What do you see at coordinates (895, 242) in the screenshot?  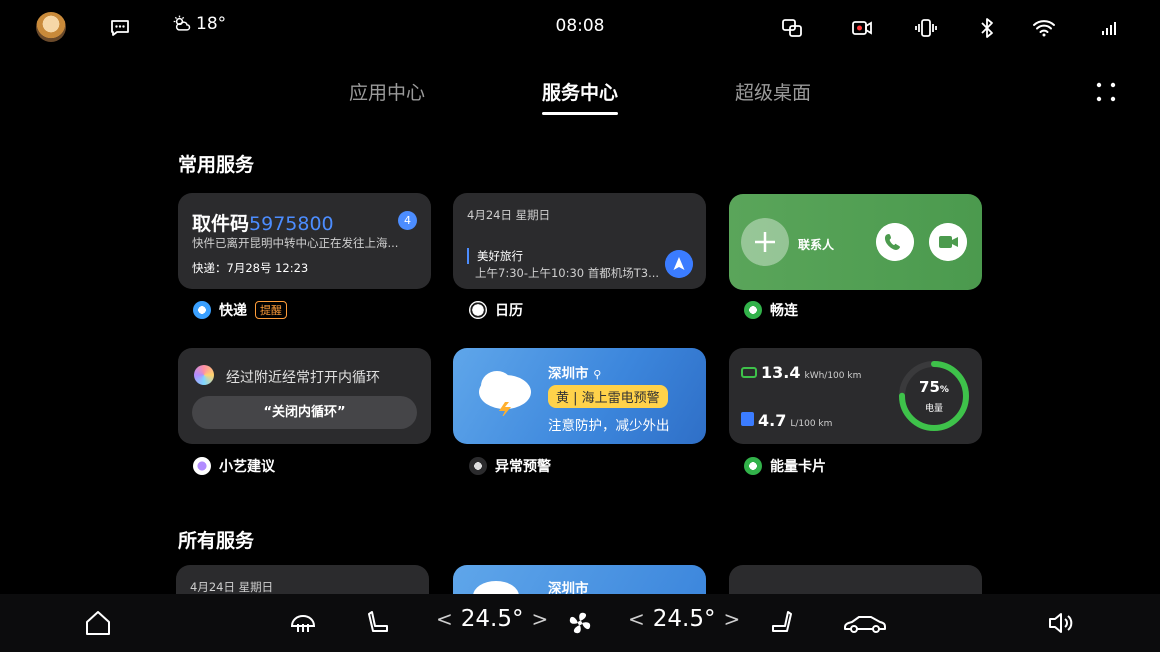 I see `phone-call-icon` at bounding box center [895, 242].